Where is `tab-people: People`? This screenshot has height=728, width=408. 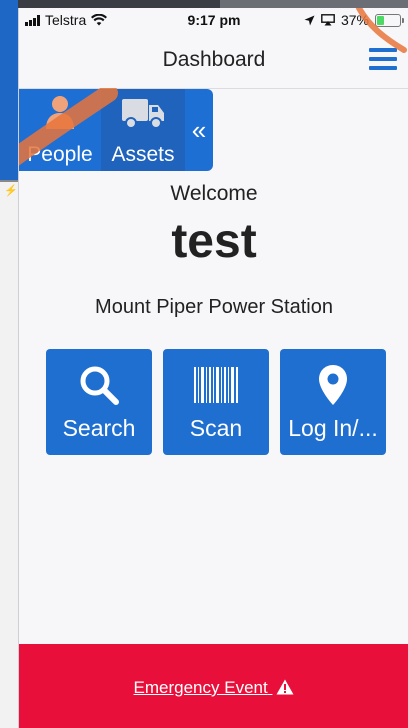 tab-people: People is located at coordinates (60, 130).